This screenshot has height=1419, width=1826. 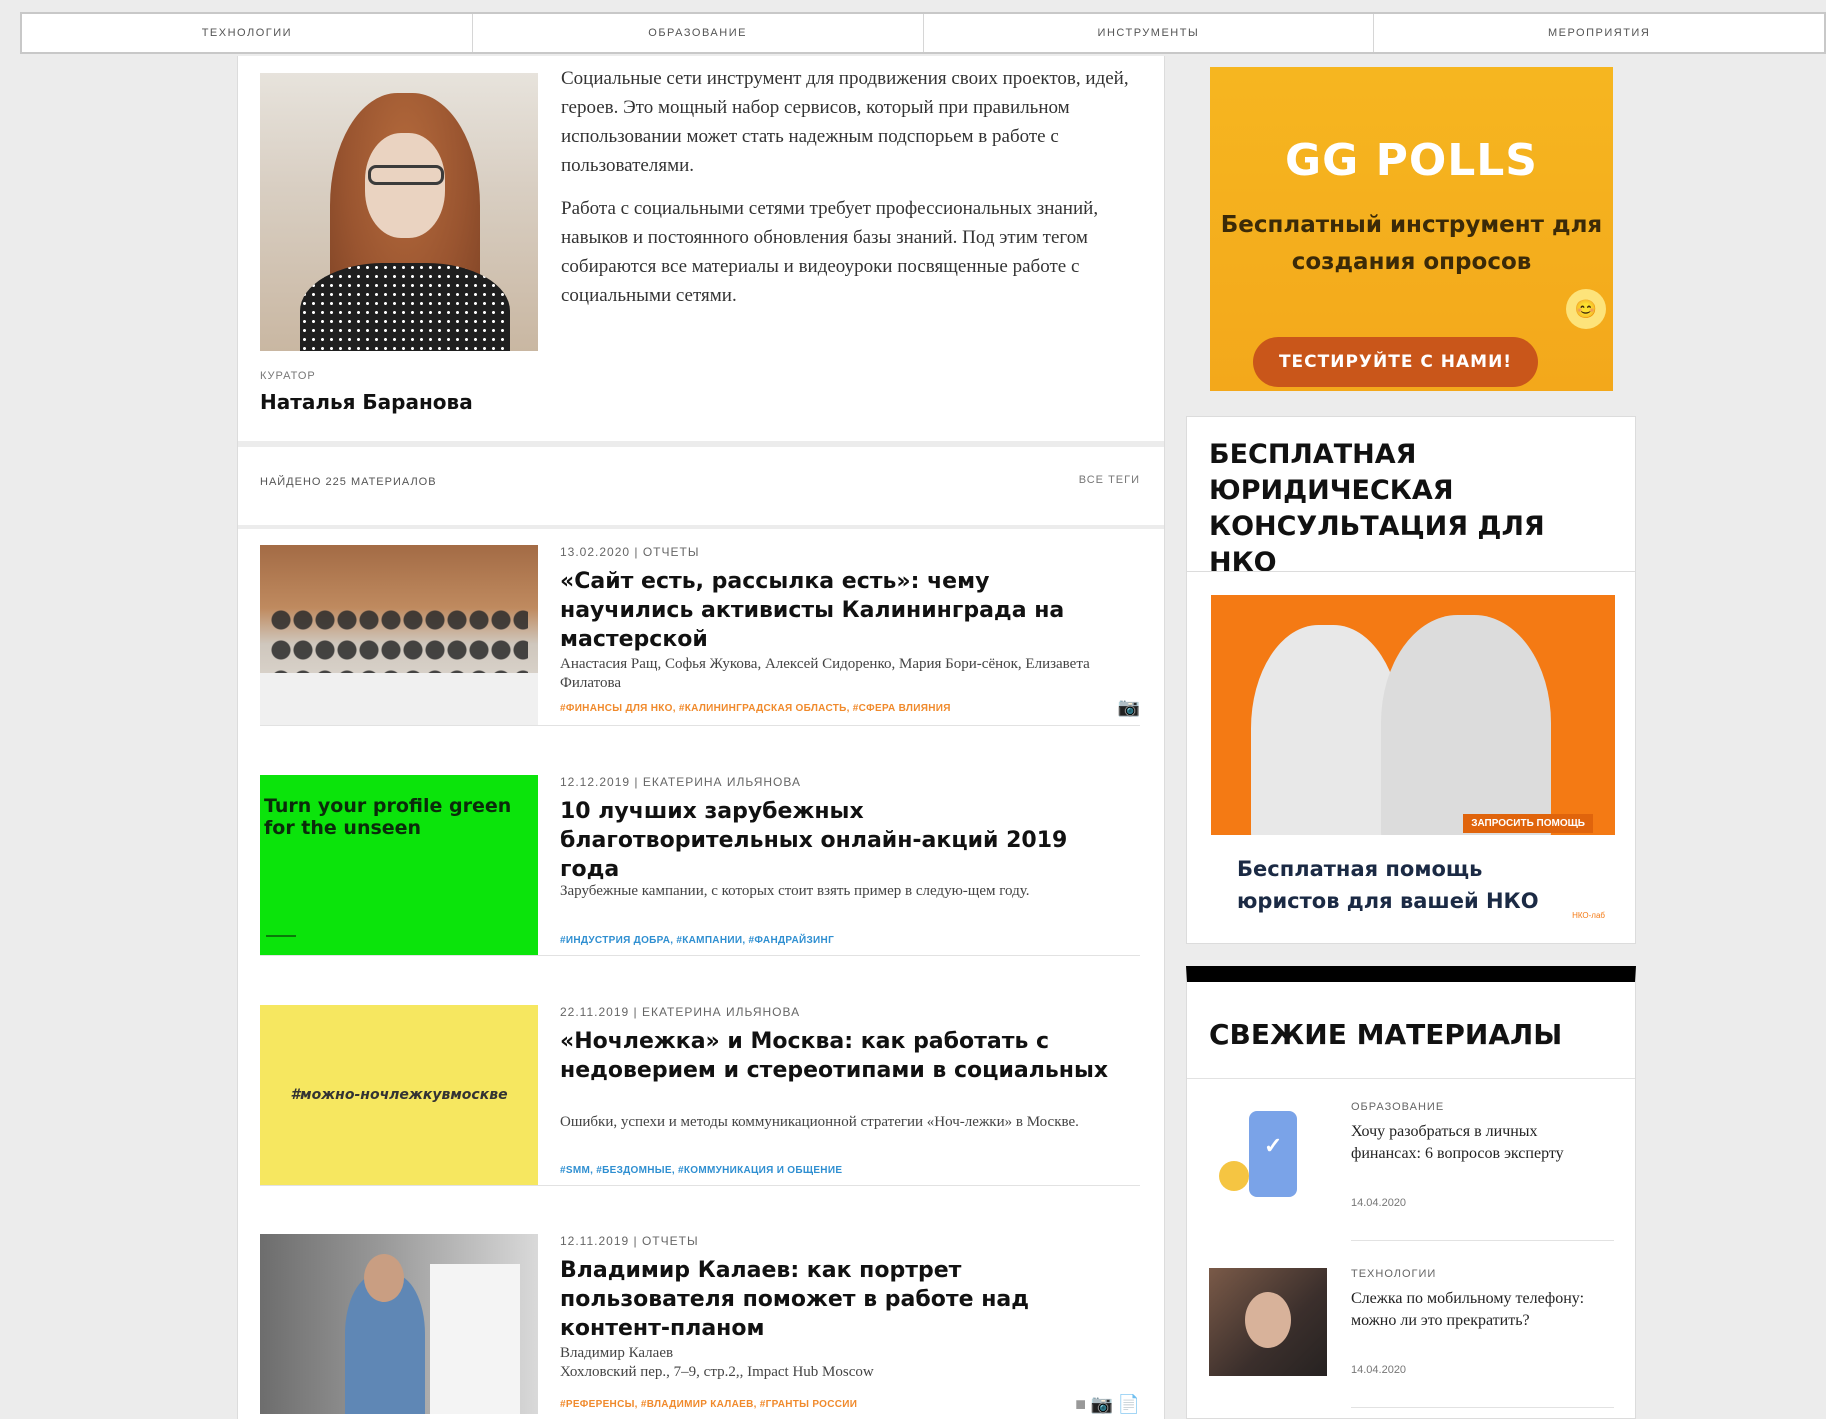 I want to click on article-meta: 22.11.2019 | ЕКАТЕРИНА ИЛЬЯНОВА, so click(x=680, y=1012).